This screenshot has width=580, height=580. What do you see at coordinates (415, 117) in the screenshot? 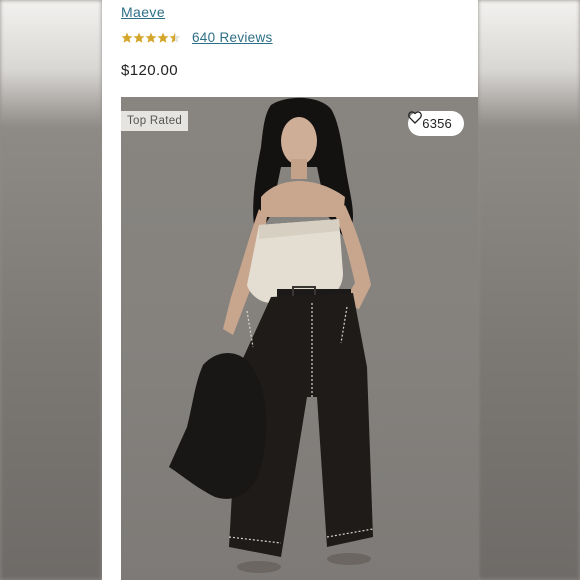
I see `heart-outline-icon` at bounding box center [415, 117].